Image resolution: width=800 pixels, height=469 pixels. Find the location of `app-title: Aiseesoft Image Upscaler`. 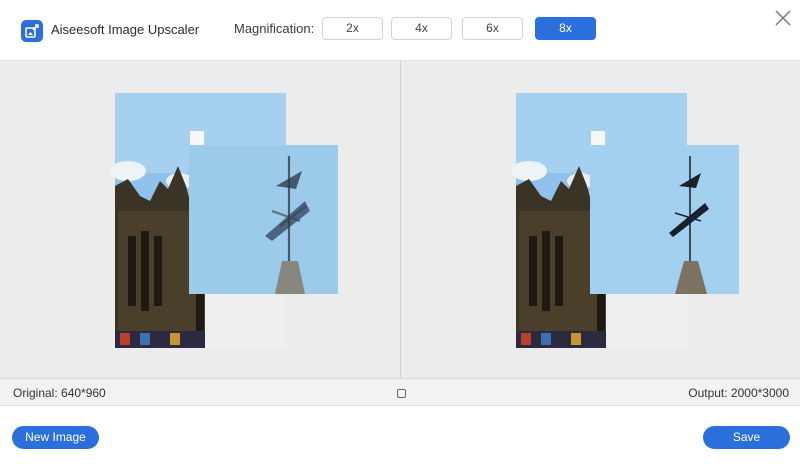

app-title: Aiseesoft Image Upscaler is located at coordinates (125, 29).